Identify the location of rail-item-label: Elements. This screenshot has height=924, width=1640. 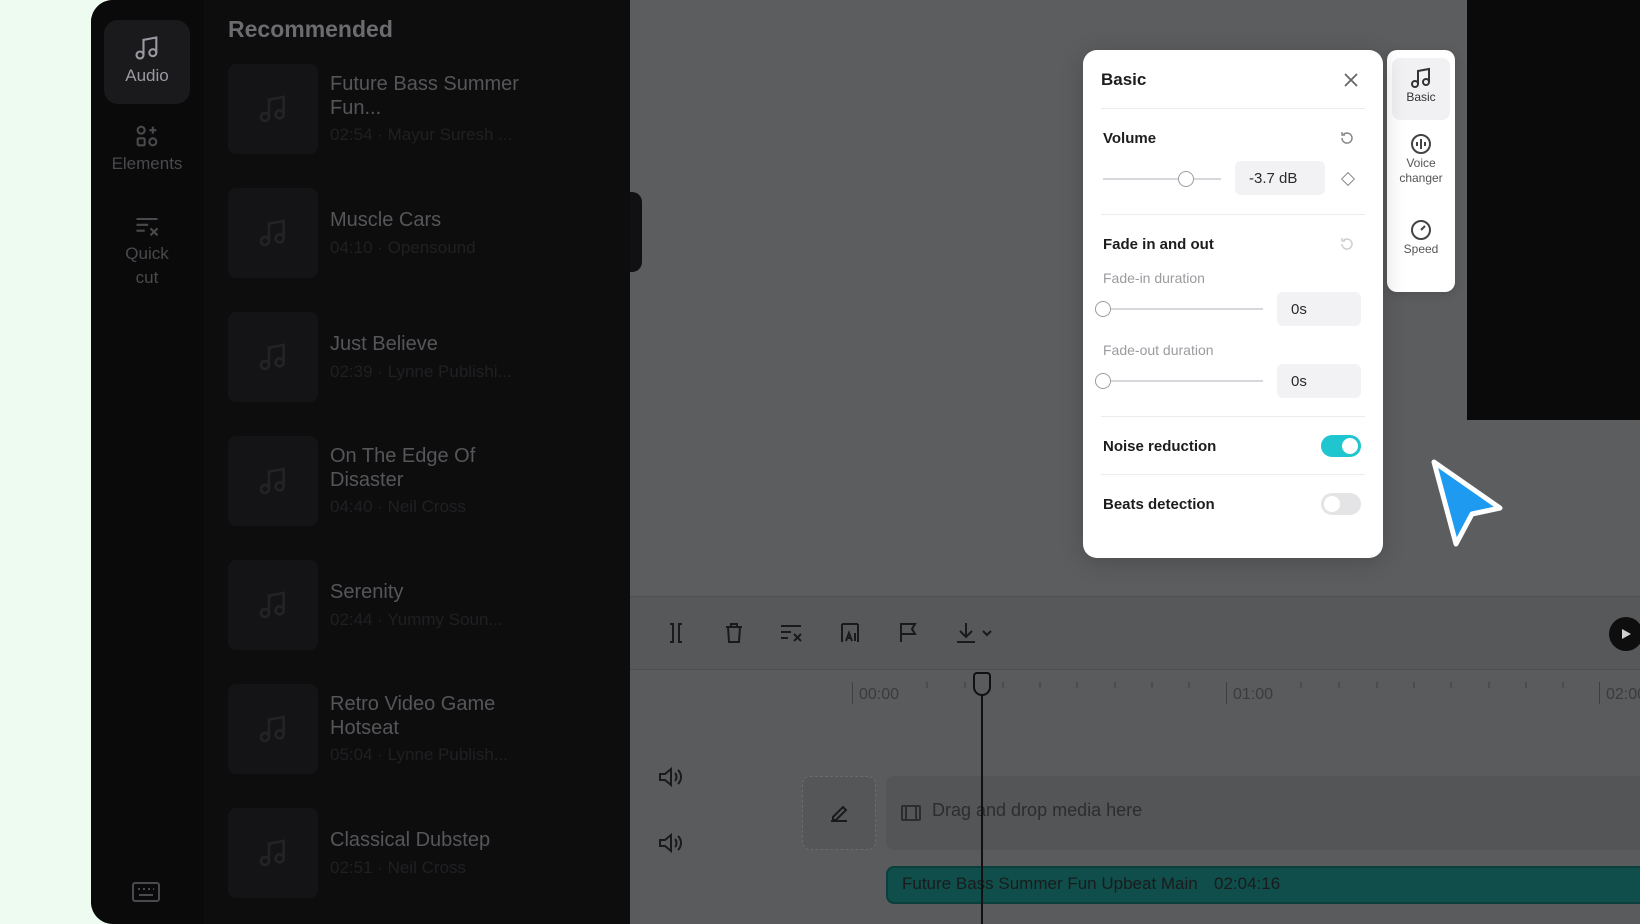
(147, 163).